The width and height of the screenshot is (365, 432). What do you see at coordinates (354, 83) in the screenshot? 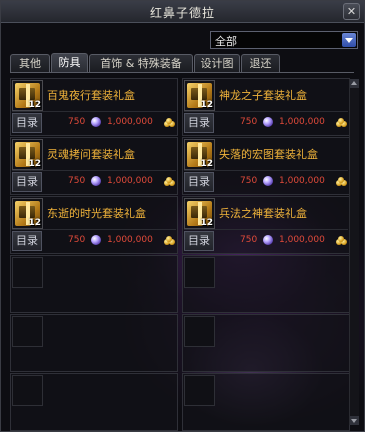
I see `scroll-up-icon` at bounding box center [354, 83].